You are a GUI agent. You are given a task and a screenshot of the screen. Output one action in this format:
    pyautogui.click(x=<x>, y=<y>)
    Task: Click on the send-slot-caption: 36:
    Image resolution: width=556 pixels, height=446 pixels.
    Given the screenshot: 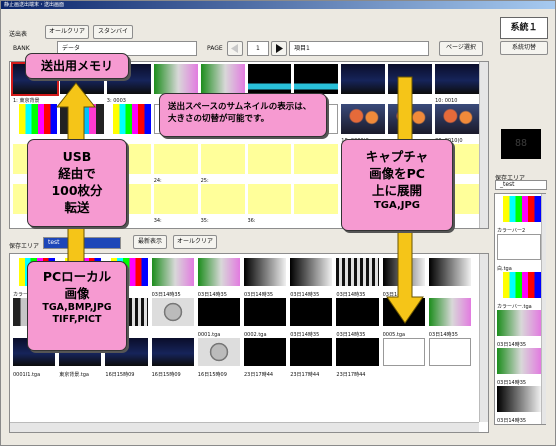 What is the action you would take?
    pyautogui.click(x=251, y=221)
    